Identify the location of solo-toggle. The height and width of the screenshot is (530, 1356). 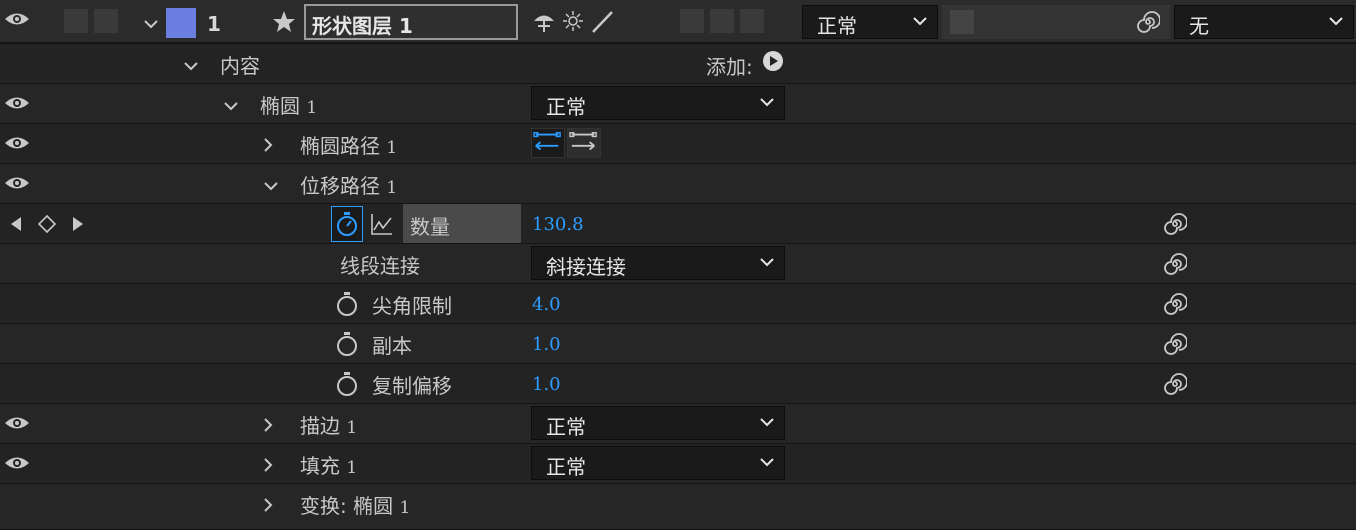
(106, 21).